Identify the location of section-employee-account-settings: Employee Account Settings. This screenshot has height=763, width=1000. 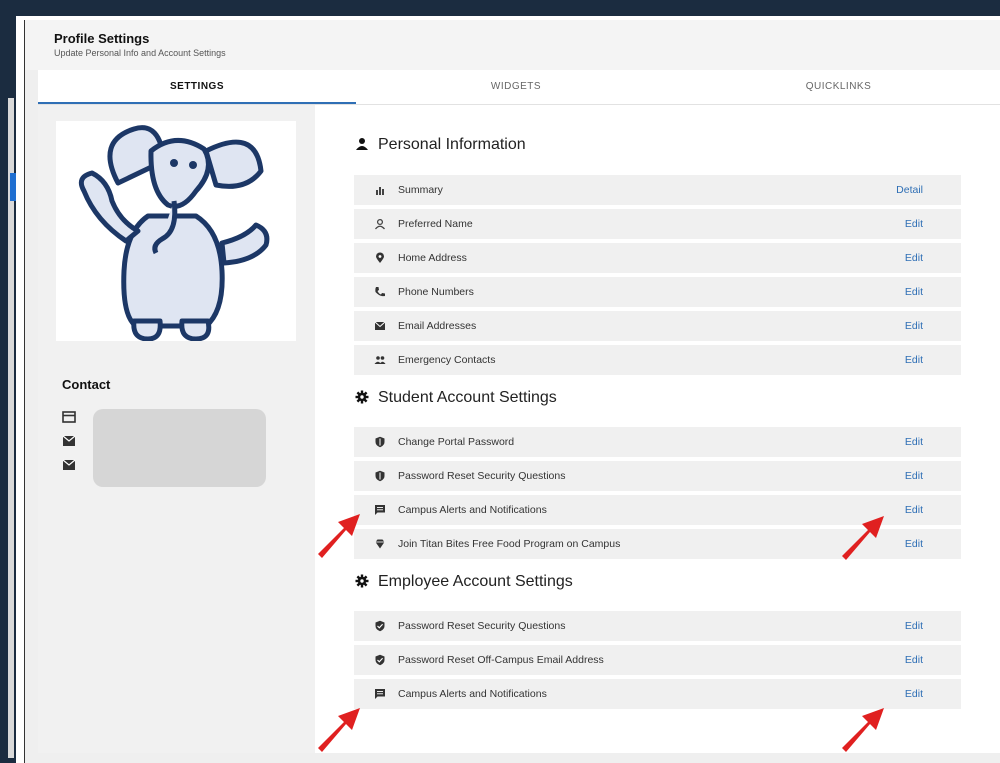
(463, 582).